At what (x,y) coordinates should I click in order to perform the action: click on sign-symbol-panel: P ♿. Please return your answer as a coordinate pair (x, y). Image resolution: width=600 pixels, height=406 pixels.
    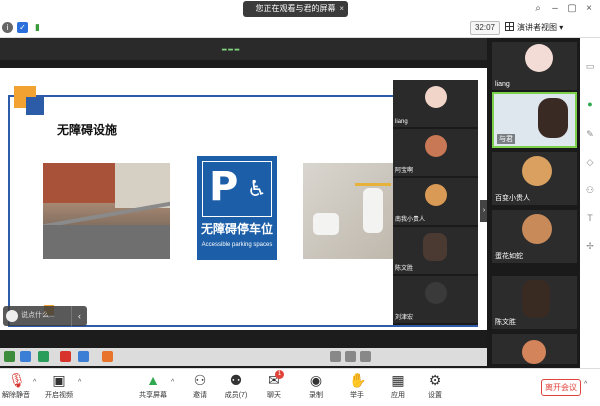
    Looking at the image, I should click on (237, 189).